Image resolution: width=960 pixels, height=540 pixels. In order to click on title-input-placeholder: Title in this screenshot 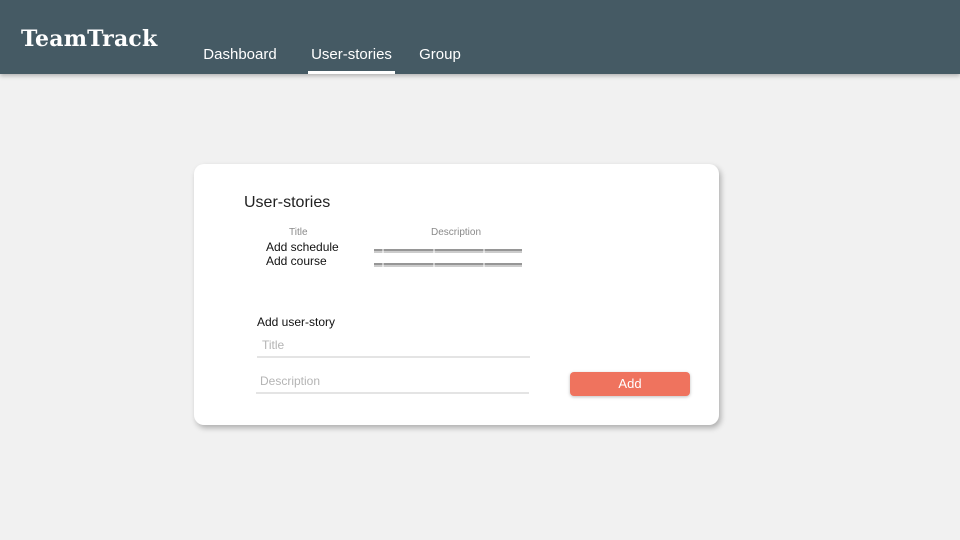, I will do `click(273, 345)`.